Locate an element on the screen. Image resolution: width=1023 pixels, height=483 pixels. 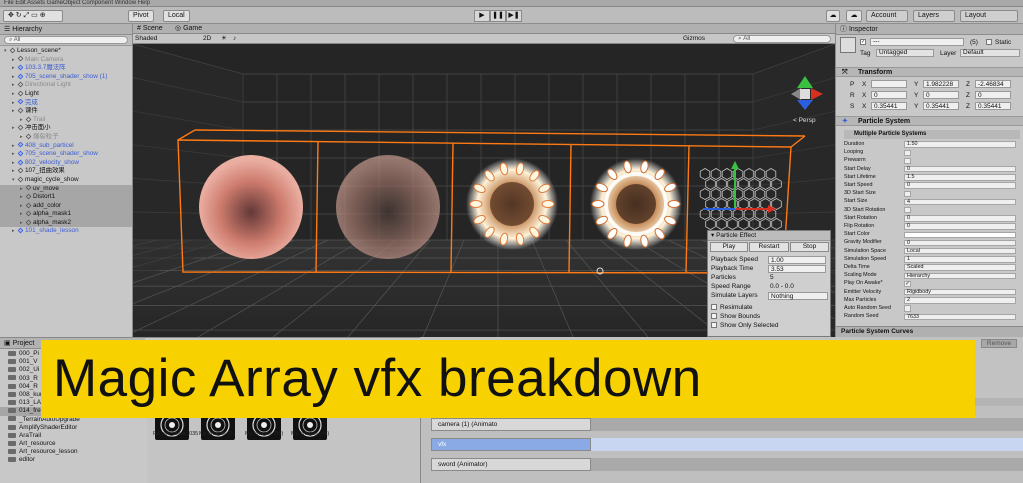
hierarchy-item: ▸ Light is located at coordinates (66, 94).